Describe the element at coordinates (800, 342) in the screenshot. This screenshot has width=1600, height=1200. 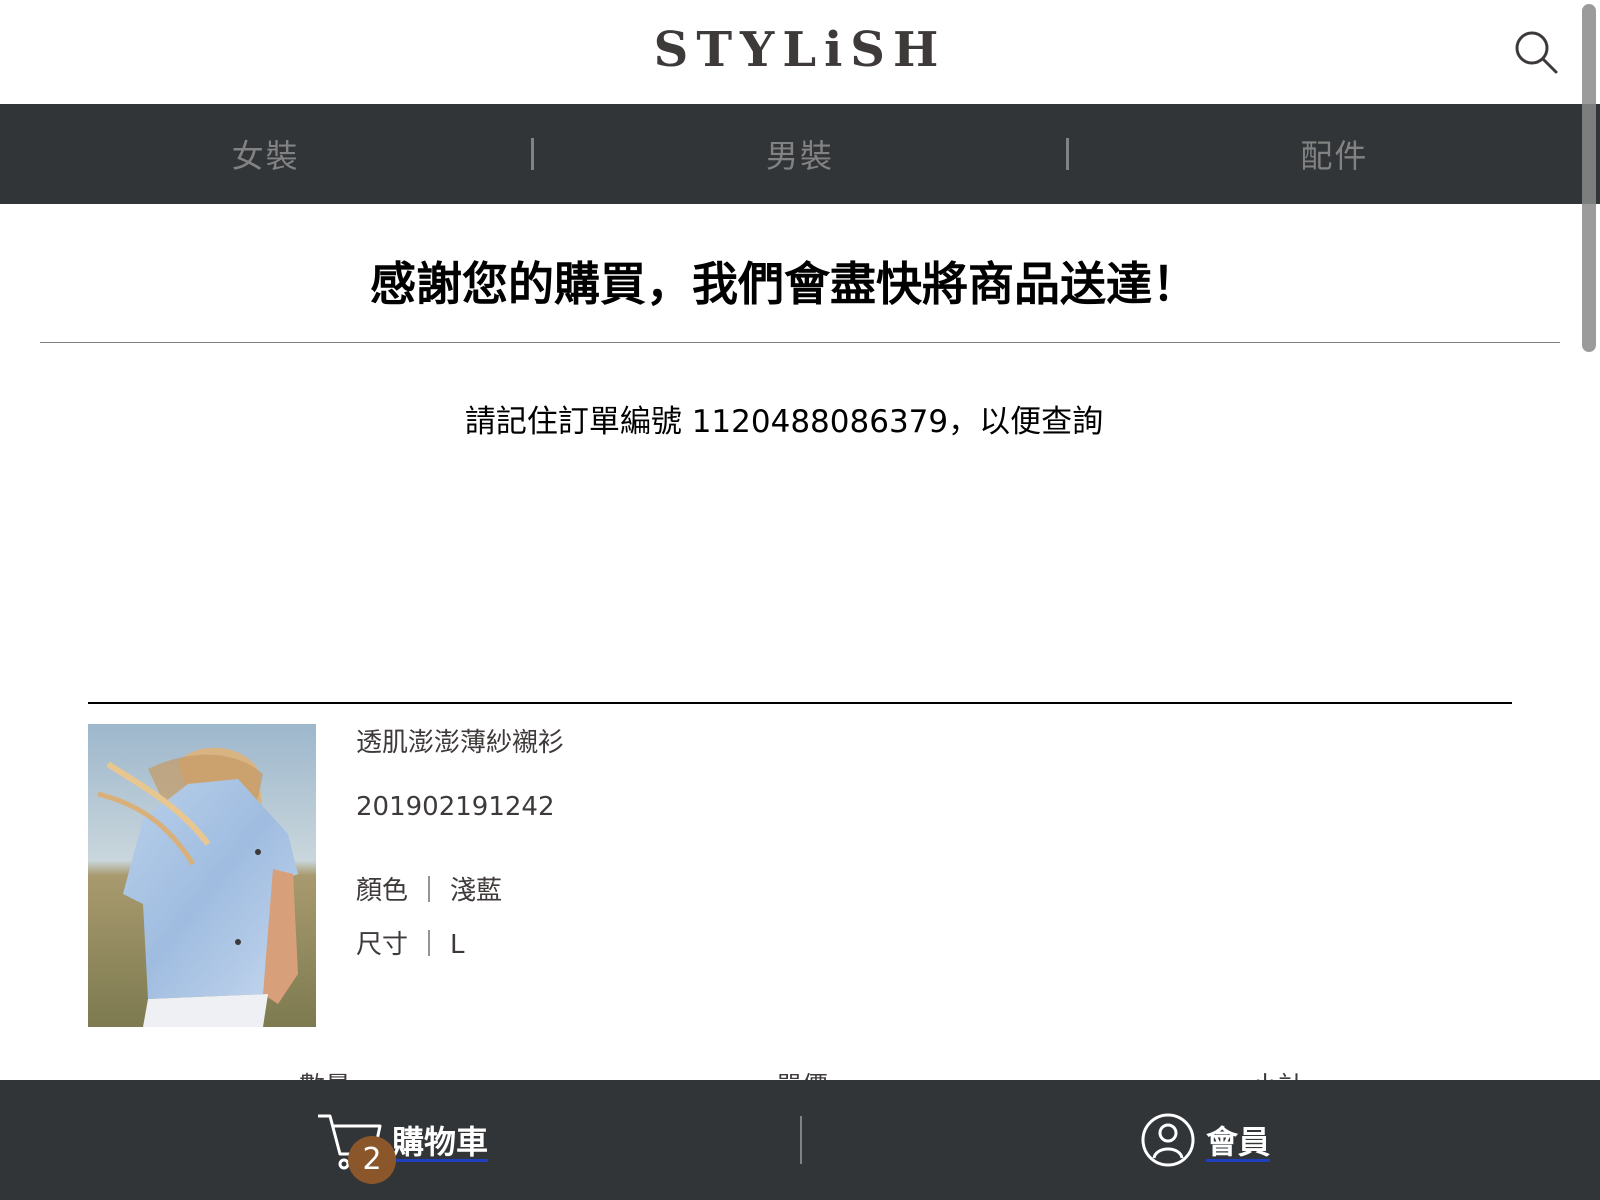
I see `section-divider` at that location.